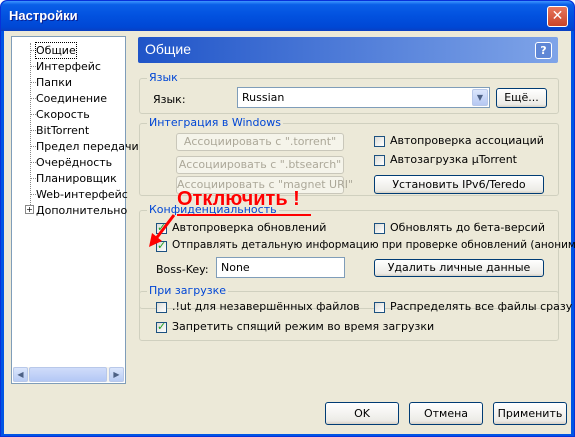 This screenshot has width=575, height=437. I want to click on chevron-down-icon: ▼, so click(480, 97).